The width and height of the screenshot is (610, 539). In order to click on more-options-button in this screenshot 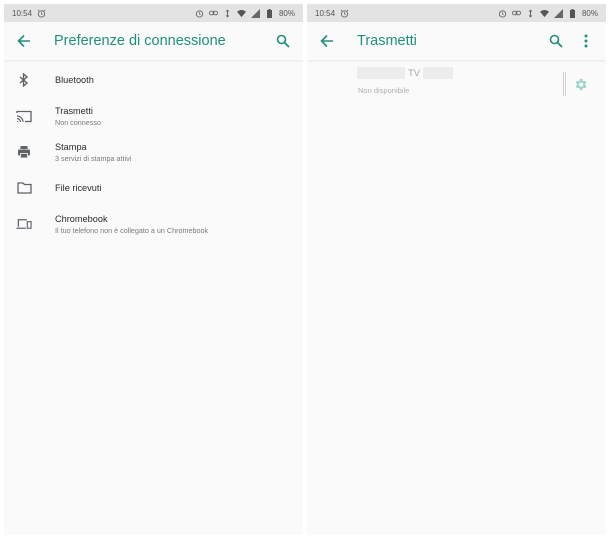, I will do `click(586, 41)`.